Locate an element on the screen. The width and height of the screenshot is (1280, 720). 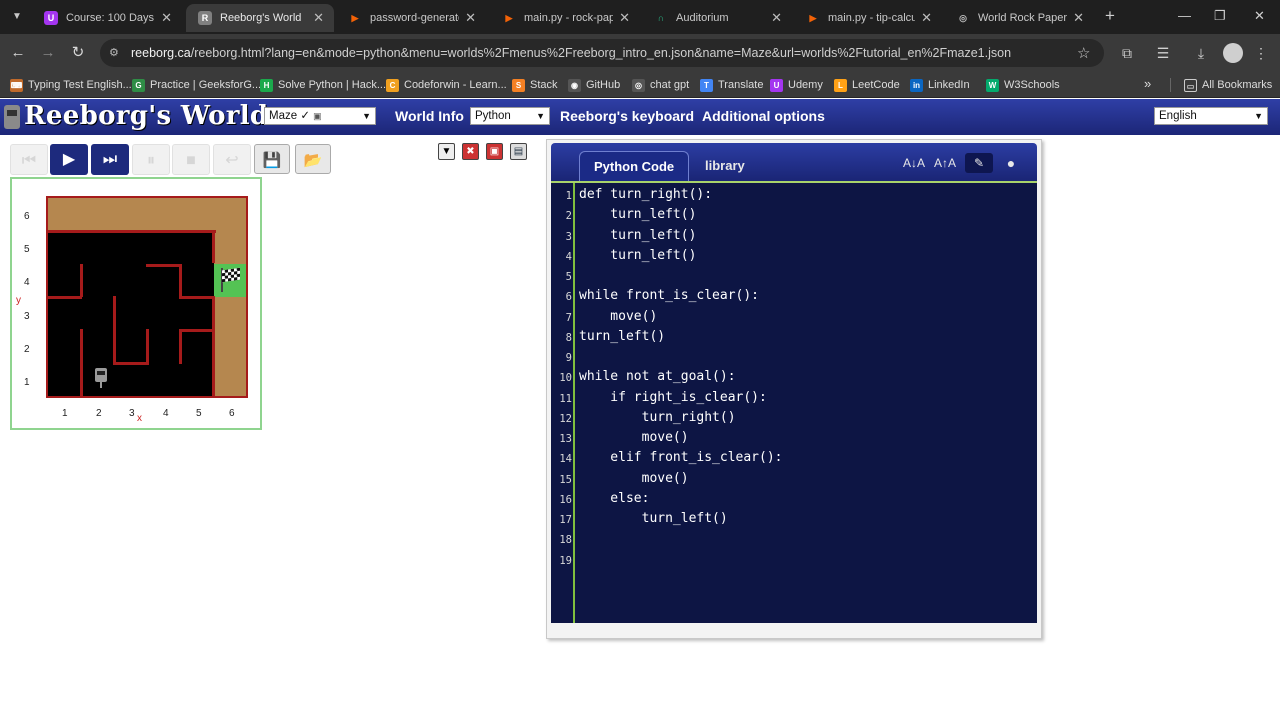
code-line: def turn_right(): is located at coordinates (645, 194).